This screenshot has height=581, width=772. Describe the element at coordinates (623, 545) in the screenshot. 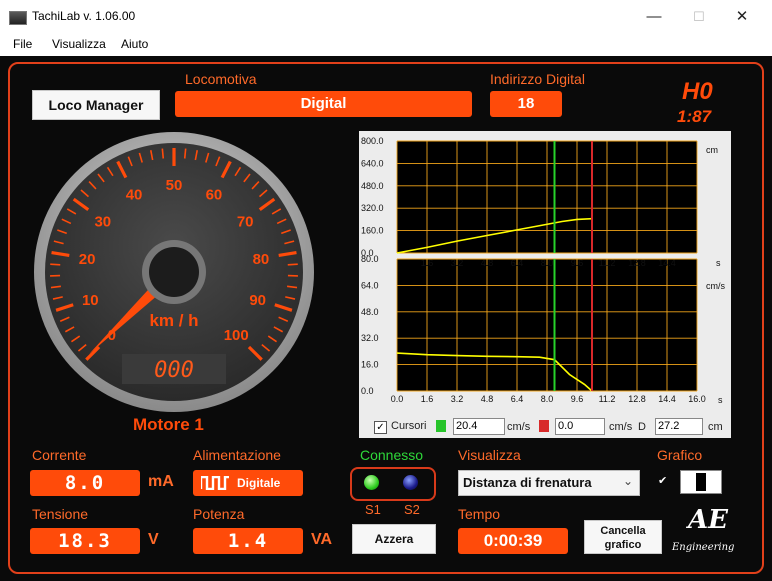

I see `cancella-line2: grafico` at that location.